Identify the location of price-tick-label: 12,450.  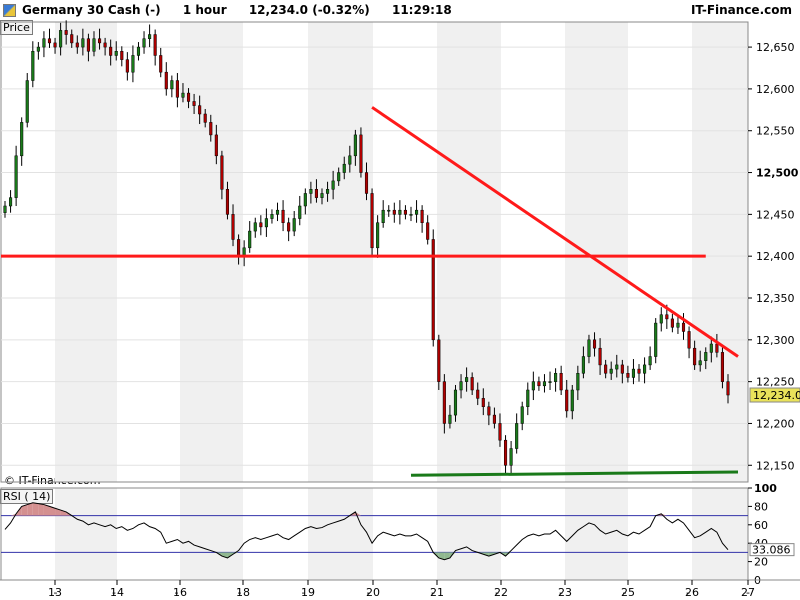
(775, 214).